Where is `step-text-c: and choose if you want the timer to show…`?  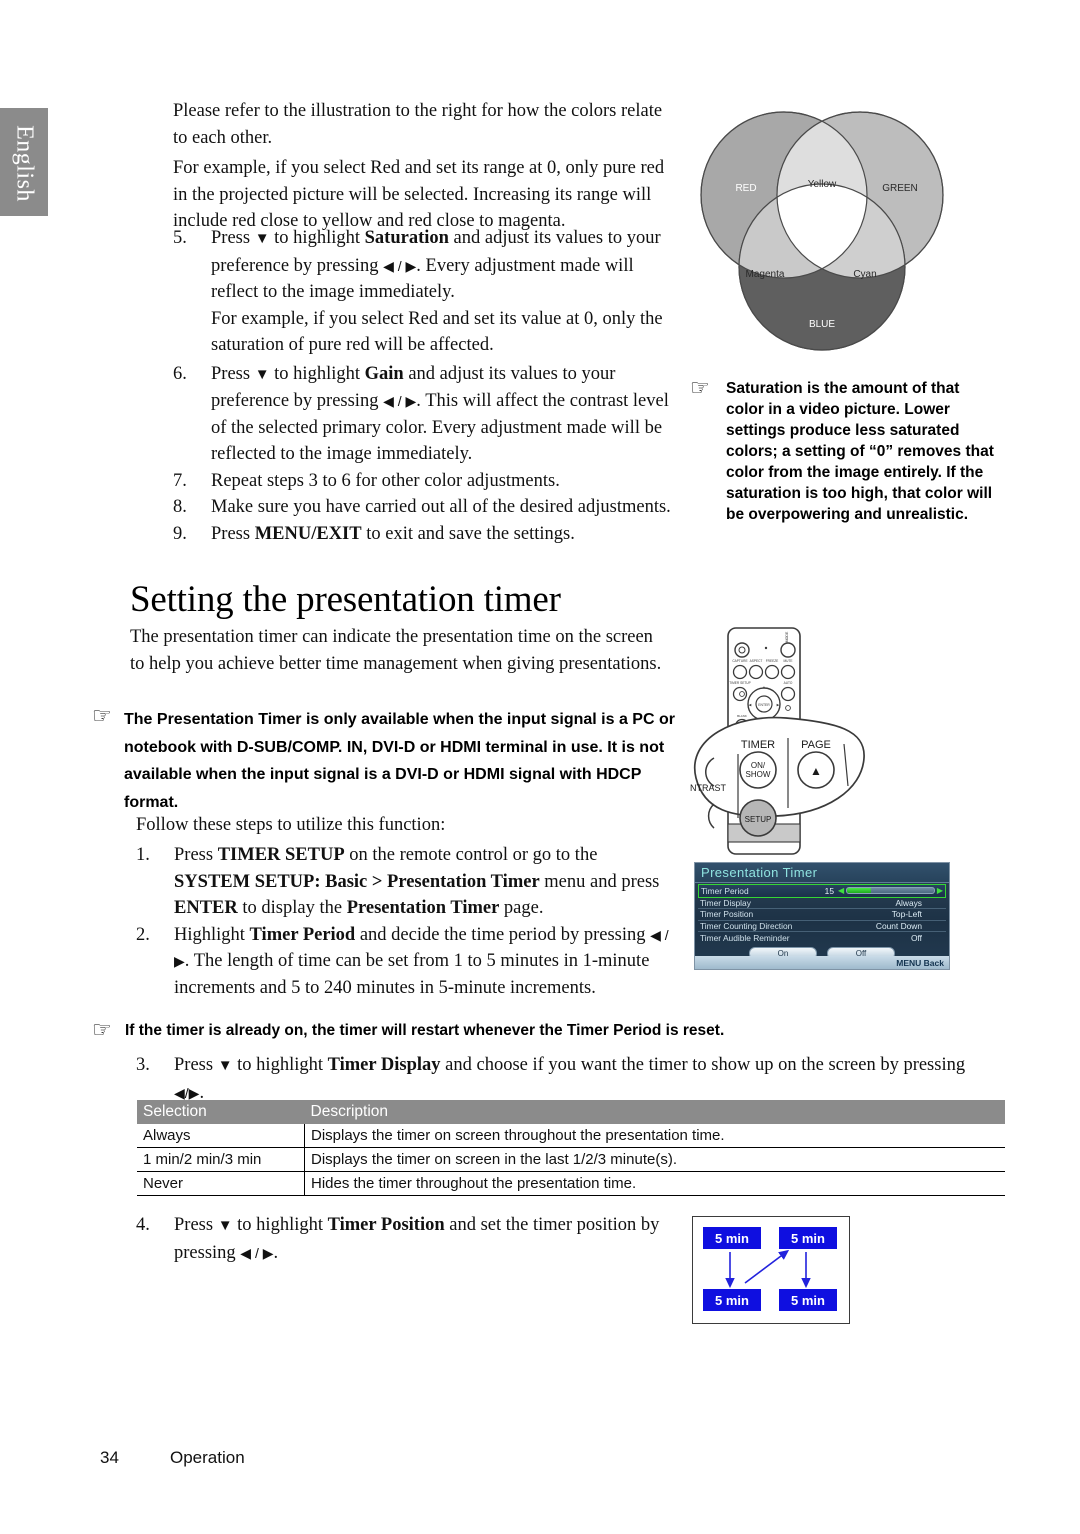
step-text-c: and choose if you want the timer to show… is located at coordinates (703, 1065).